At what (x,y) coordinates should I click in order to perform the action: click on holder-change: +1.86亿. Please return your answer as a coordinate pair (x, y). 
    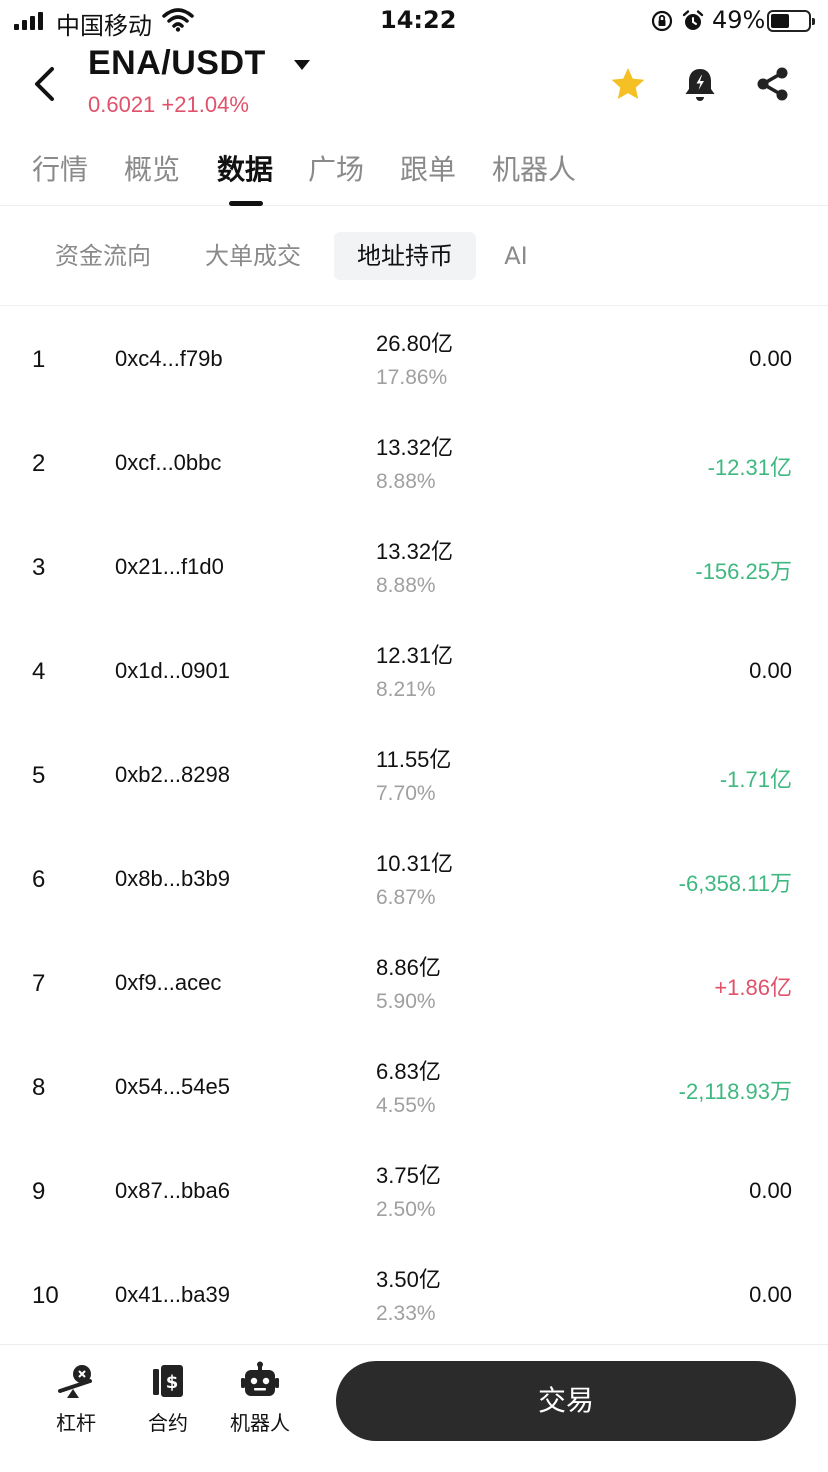
    Looking at the image, I should click on (753, 987).